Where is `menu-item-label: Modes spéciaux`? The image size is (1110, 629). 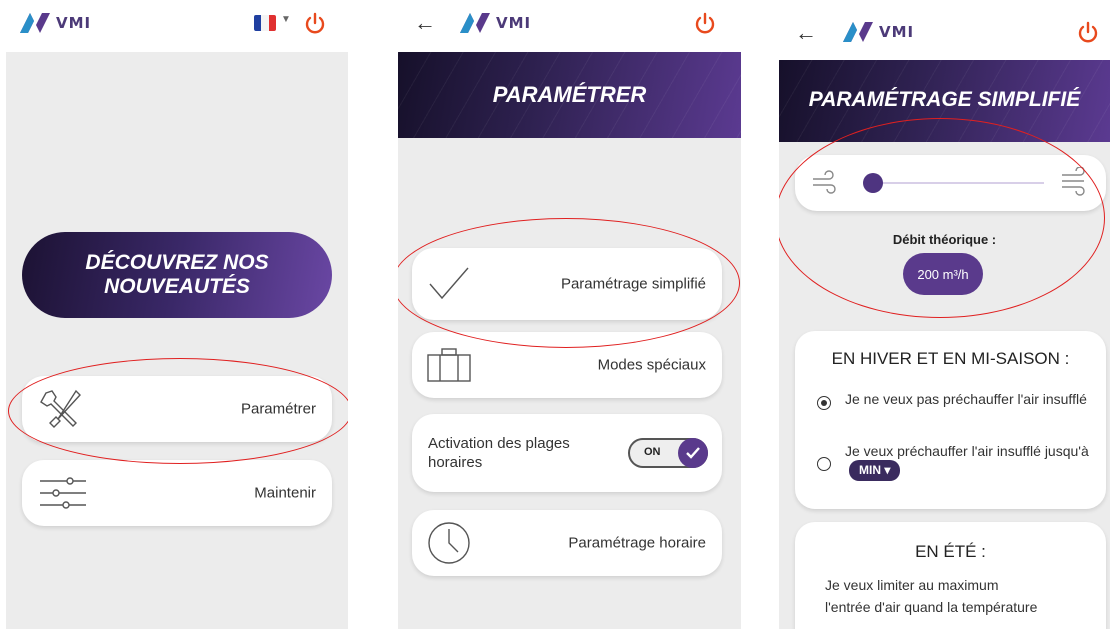 menu-item-label: Modes spéciaux is located at coordinates (651, 365).